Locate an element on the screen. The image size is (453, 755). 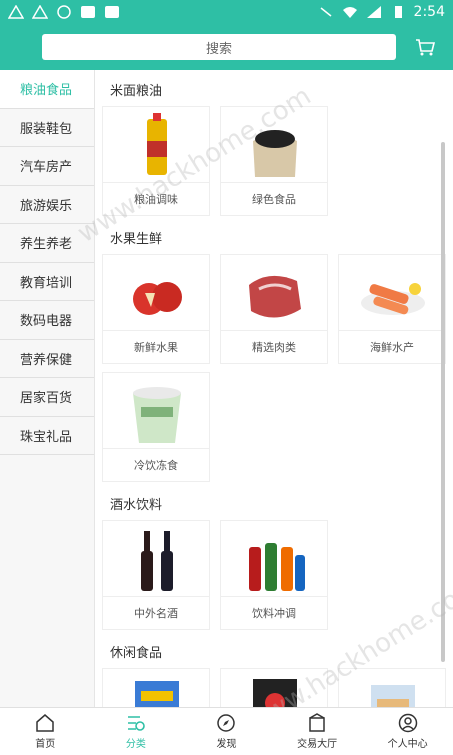
product-label: 饮料冲调 is located at coordinates (274, 612).